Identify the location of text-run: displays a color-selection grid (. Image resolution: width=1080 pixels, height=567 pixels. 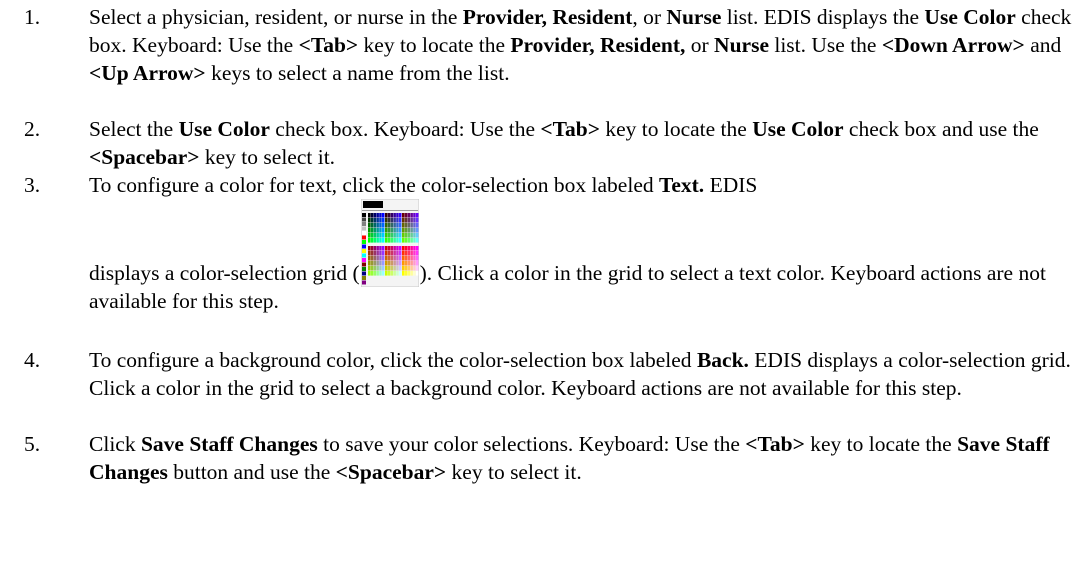
(224, 273).